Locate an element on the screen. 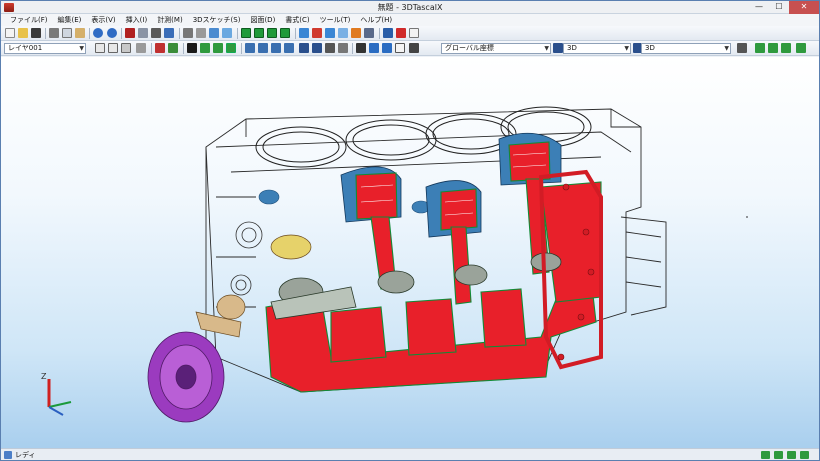 The width and height of the screenshot is (820, 461). redo-icon is located at coordinates (112, 33).